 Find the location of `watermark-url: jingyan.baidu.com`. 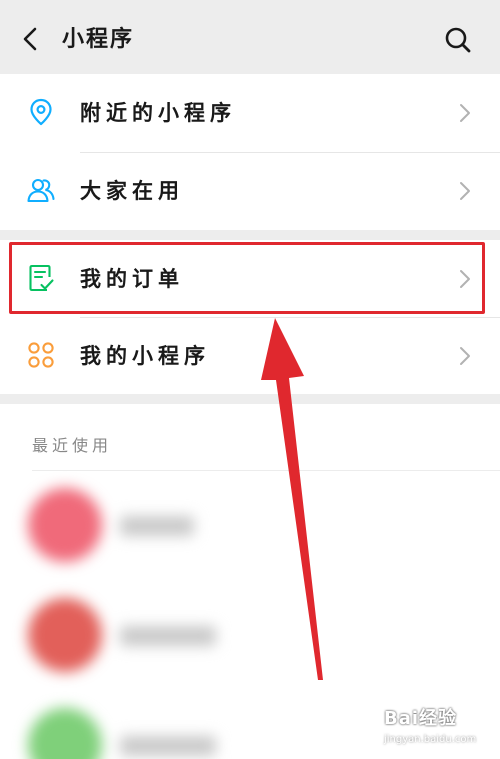

watermark-url: jingyan.baidu.com is located at coordinates (430, 739).